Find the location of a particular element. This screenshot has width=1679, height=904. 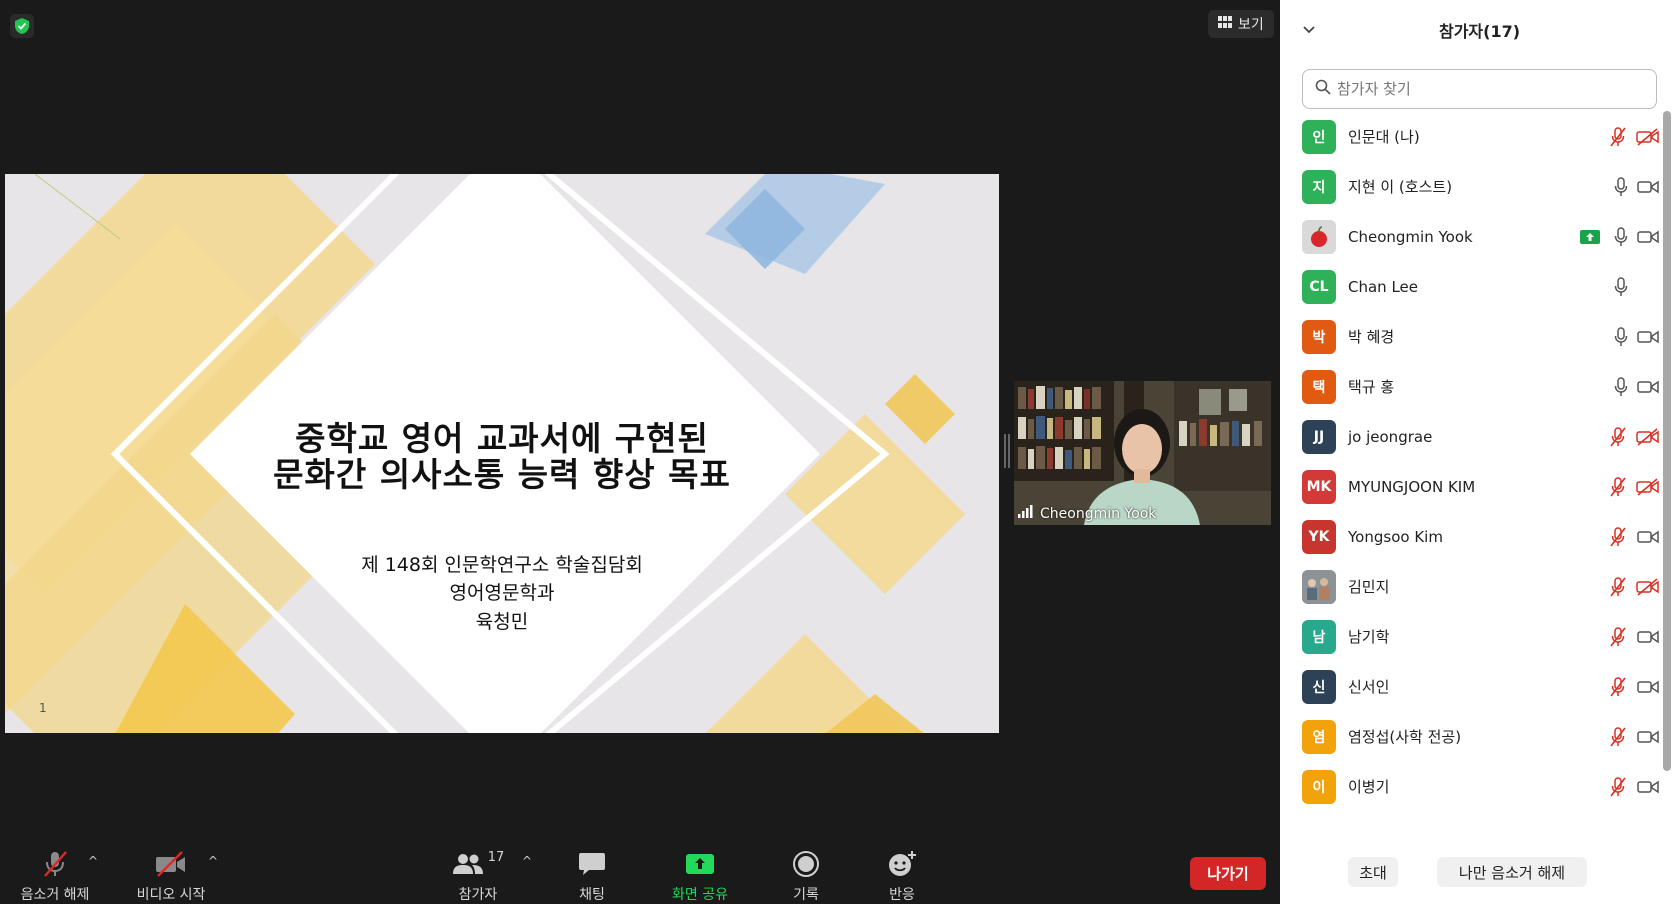

avatar: 박 is located at coordinates (1319, 336).